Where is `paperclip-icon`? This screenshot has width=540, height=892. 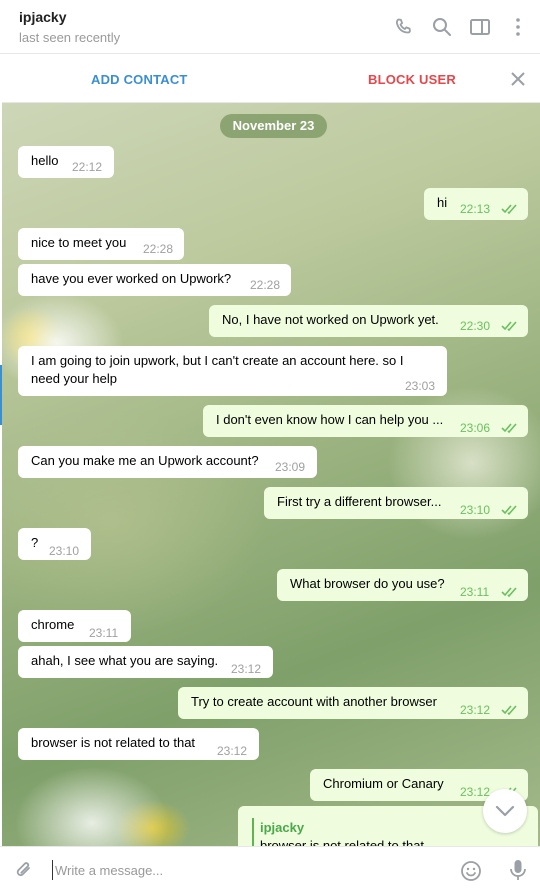
paperclip-icon is located at coordinates (24, 870).